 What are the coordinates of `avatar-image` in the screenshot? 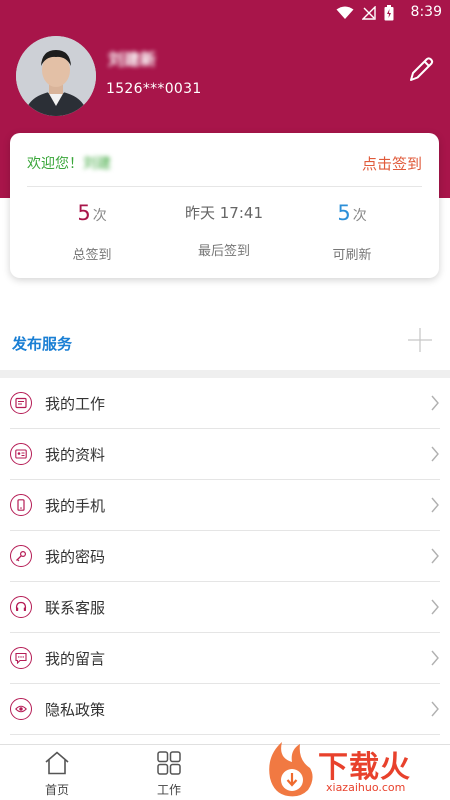 It's located at (56, 76).